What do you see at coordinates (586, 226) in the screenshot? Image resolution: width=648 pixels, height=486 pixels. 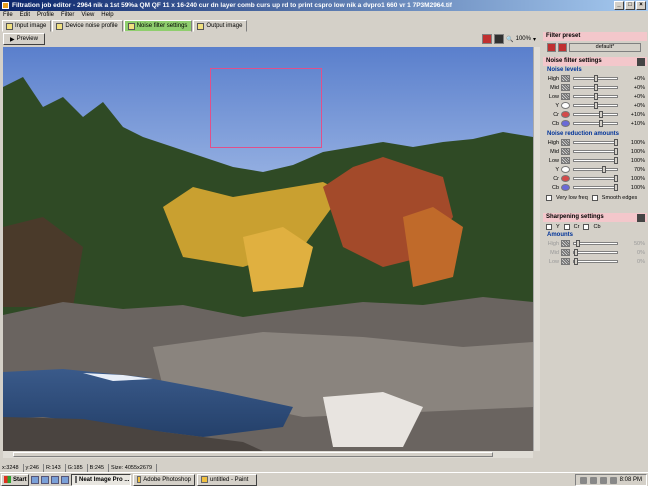 I see `sharpen-cb-checkbox` at bounding box center [586, 226].